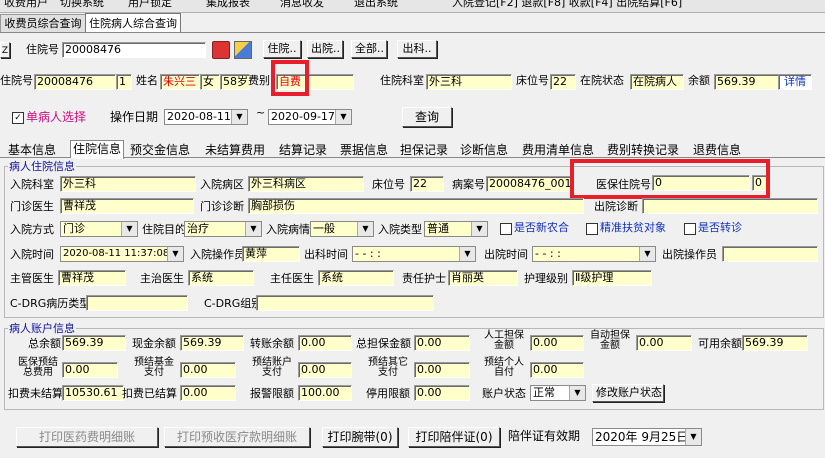 Image resolution: width=825 pixels, height=458 pixels. What do you see at coordinates (424, 150) in the screenshot?
I see `tab-guarantee: 担保记录` at bounding box center [424, 150].